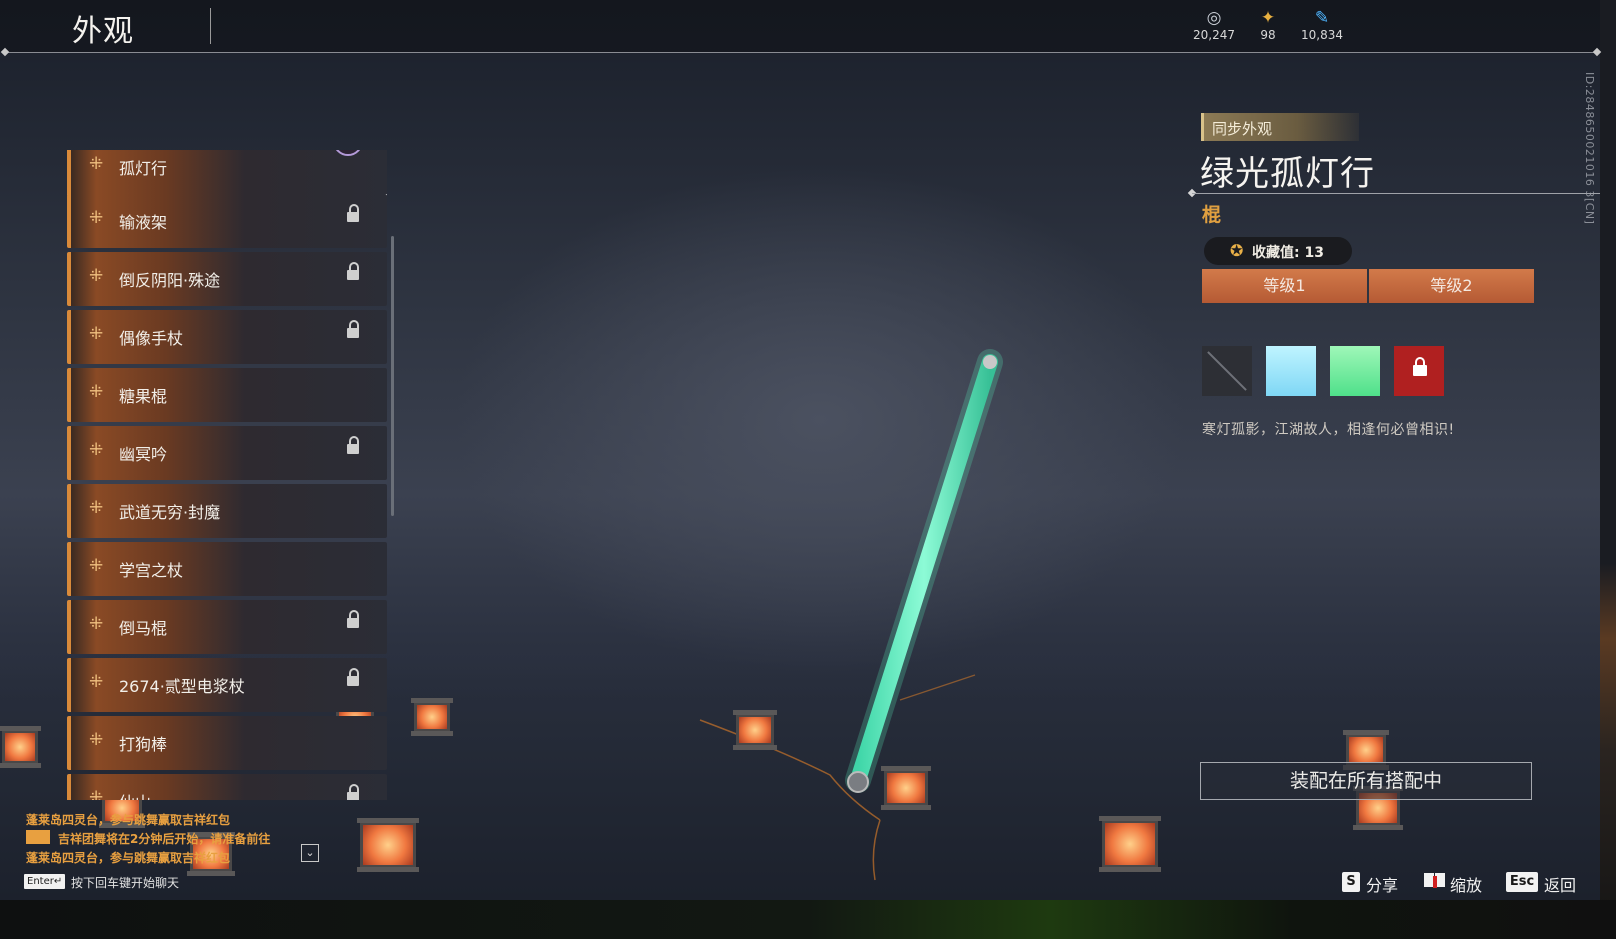  What do you see at coordinates (310, 853) in the screenshot?
I see `chat-expand-icon: ⌄` at bounding box center [310, 853].